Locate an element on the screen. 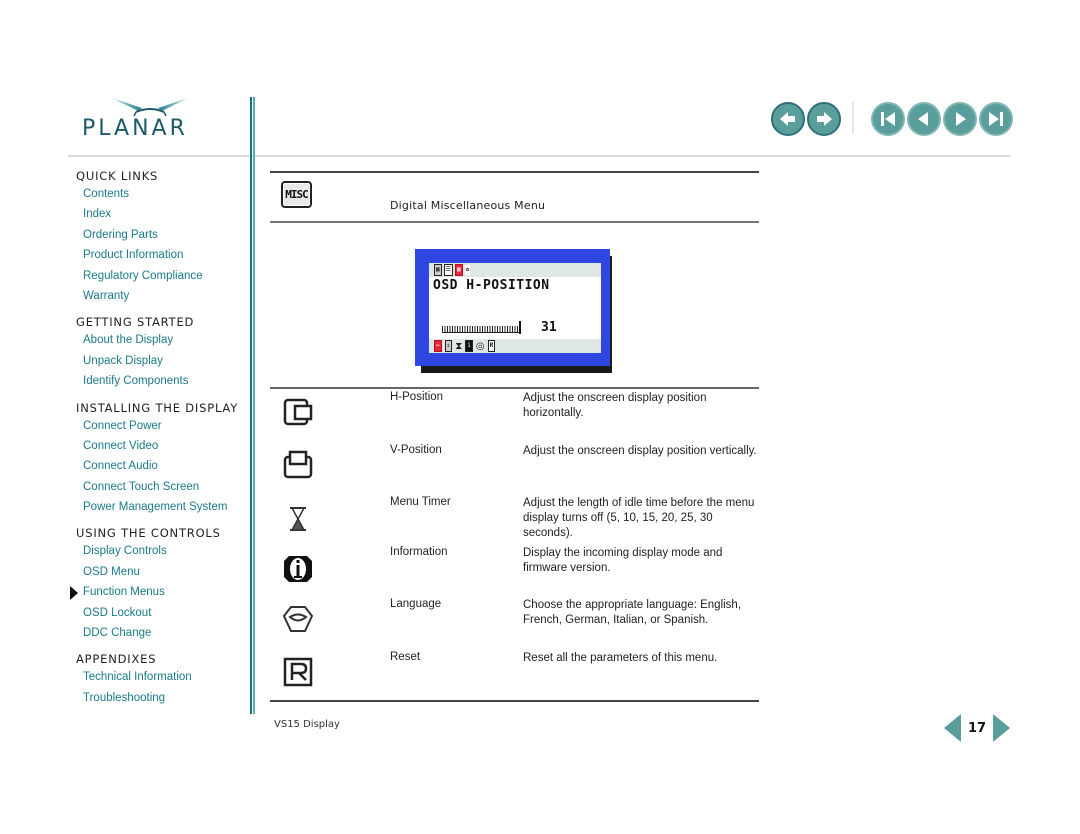  sidebar-link-power-management-system: Power Management System is located at coordinates (164, 507).